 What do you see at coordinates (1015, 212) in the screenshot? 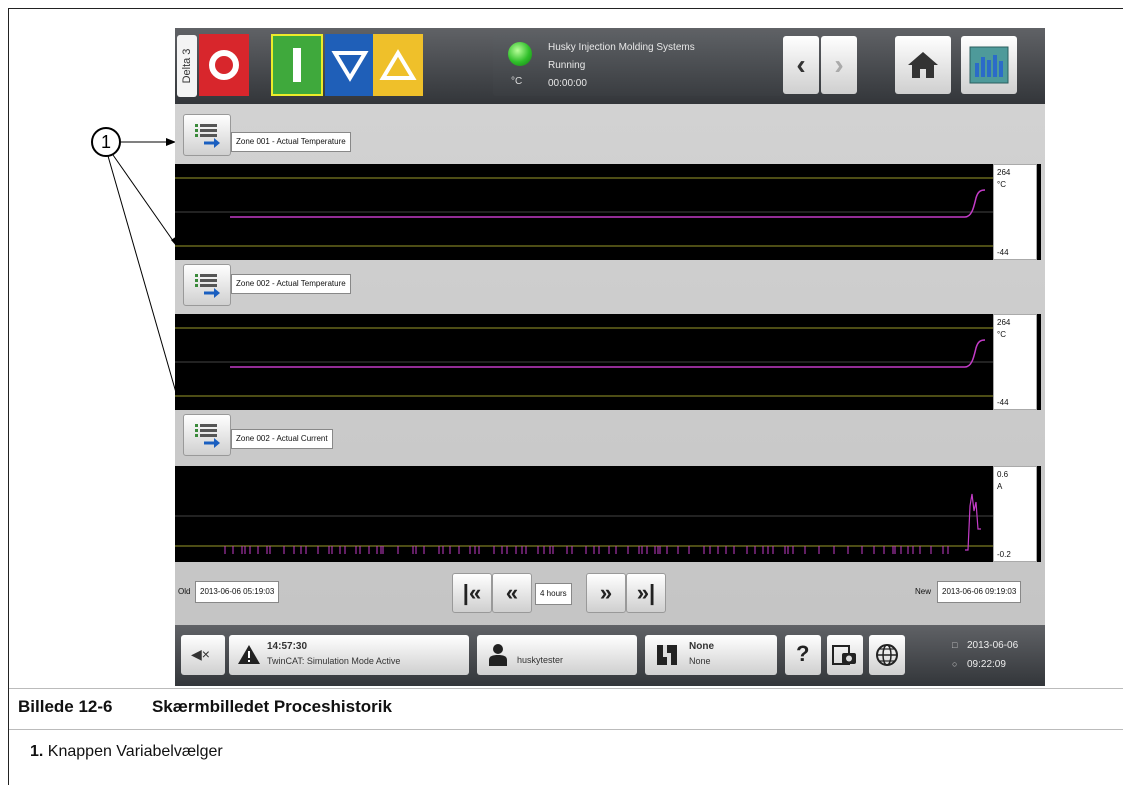
I see `trend-scale-1: 264 °C -44` at bounding box center [1015, 212].